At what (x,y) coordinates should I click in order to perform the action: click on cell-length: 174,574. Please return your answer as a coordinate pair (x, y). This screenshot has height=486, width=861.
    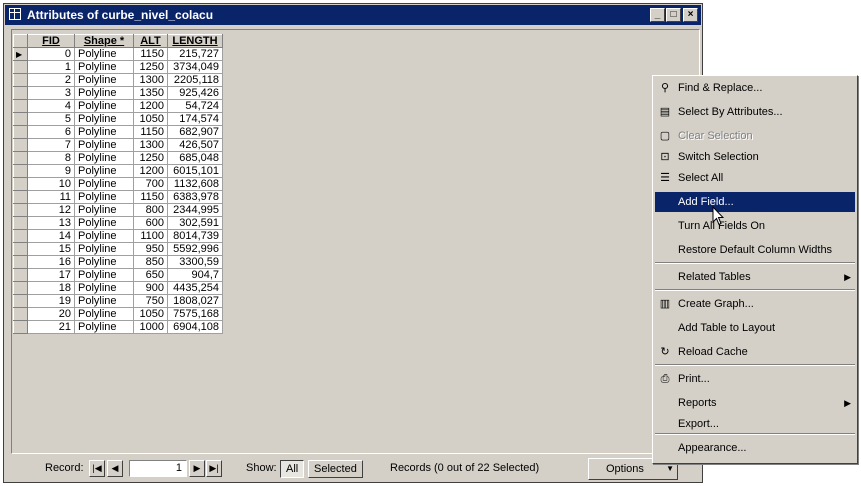
    Looking at the image, I should click on (195, 119).